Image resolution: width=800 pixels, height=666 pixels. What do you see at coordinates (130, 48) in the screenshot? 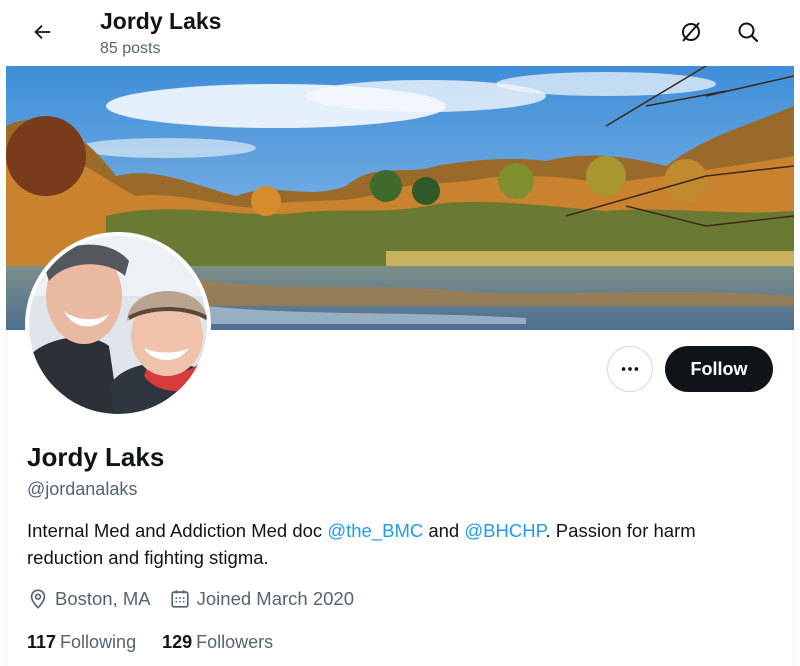
I see `post-count: 85 posts` at bounding box center [130, 48].